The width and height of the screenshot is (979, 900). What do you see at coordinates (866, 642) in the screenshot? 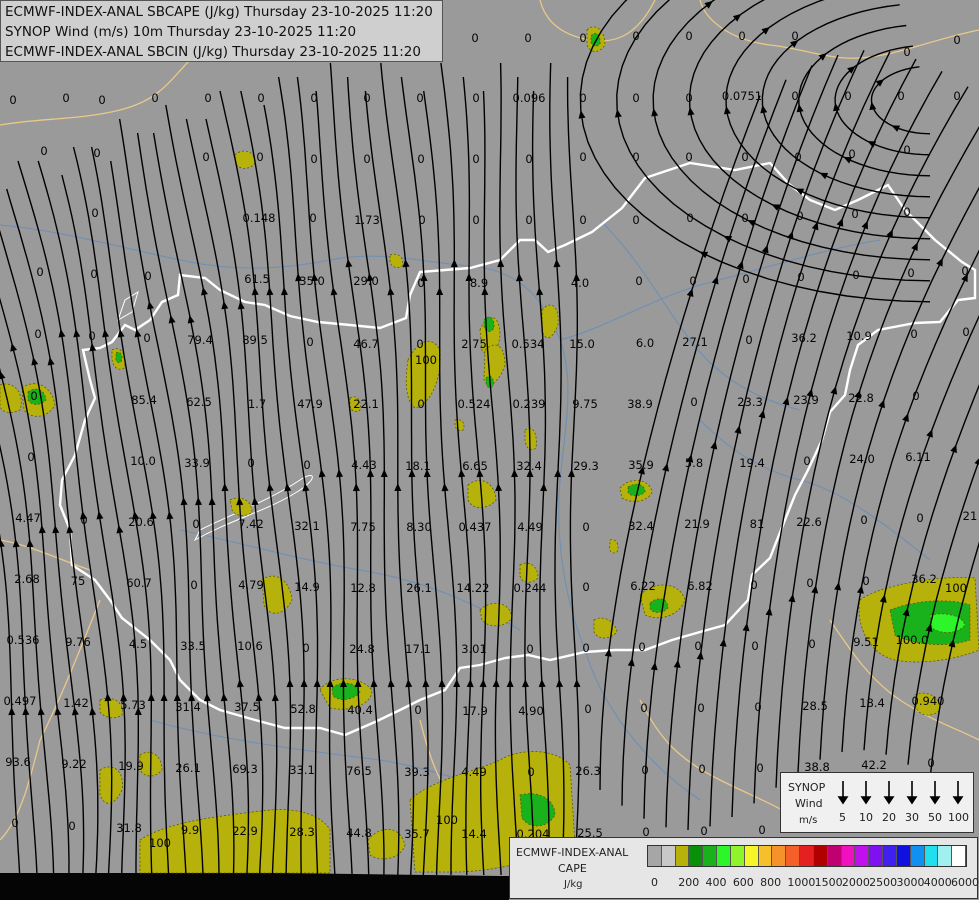
I see `cin-value-label: 9.51` at bounding box center [866, 642].